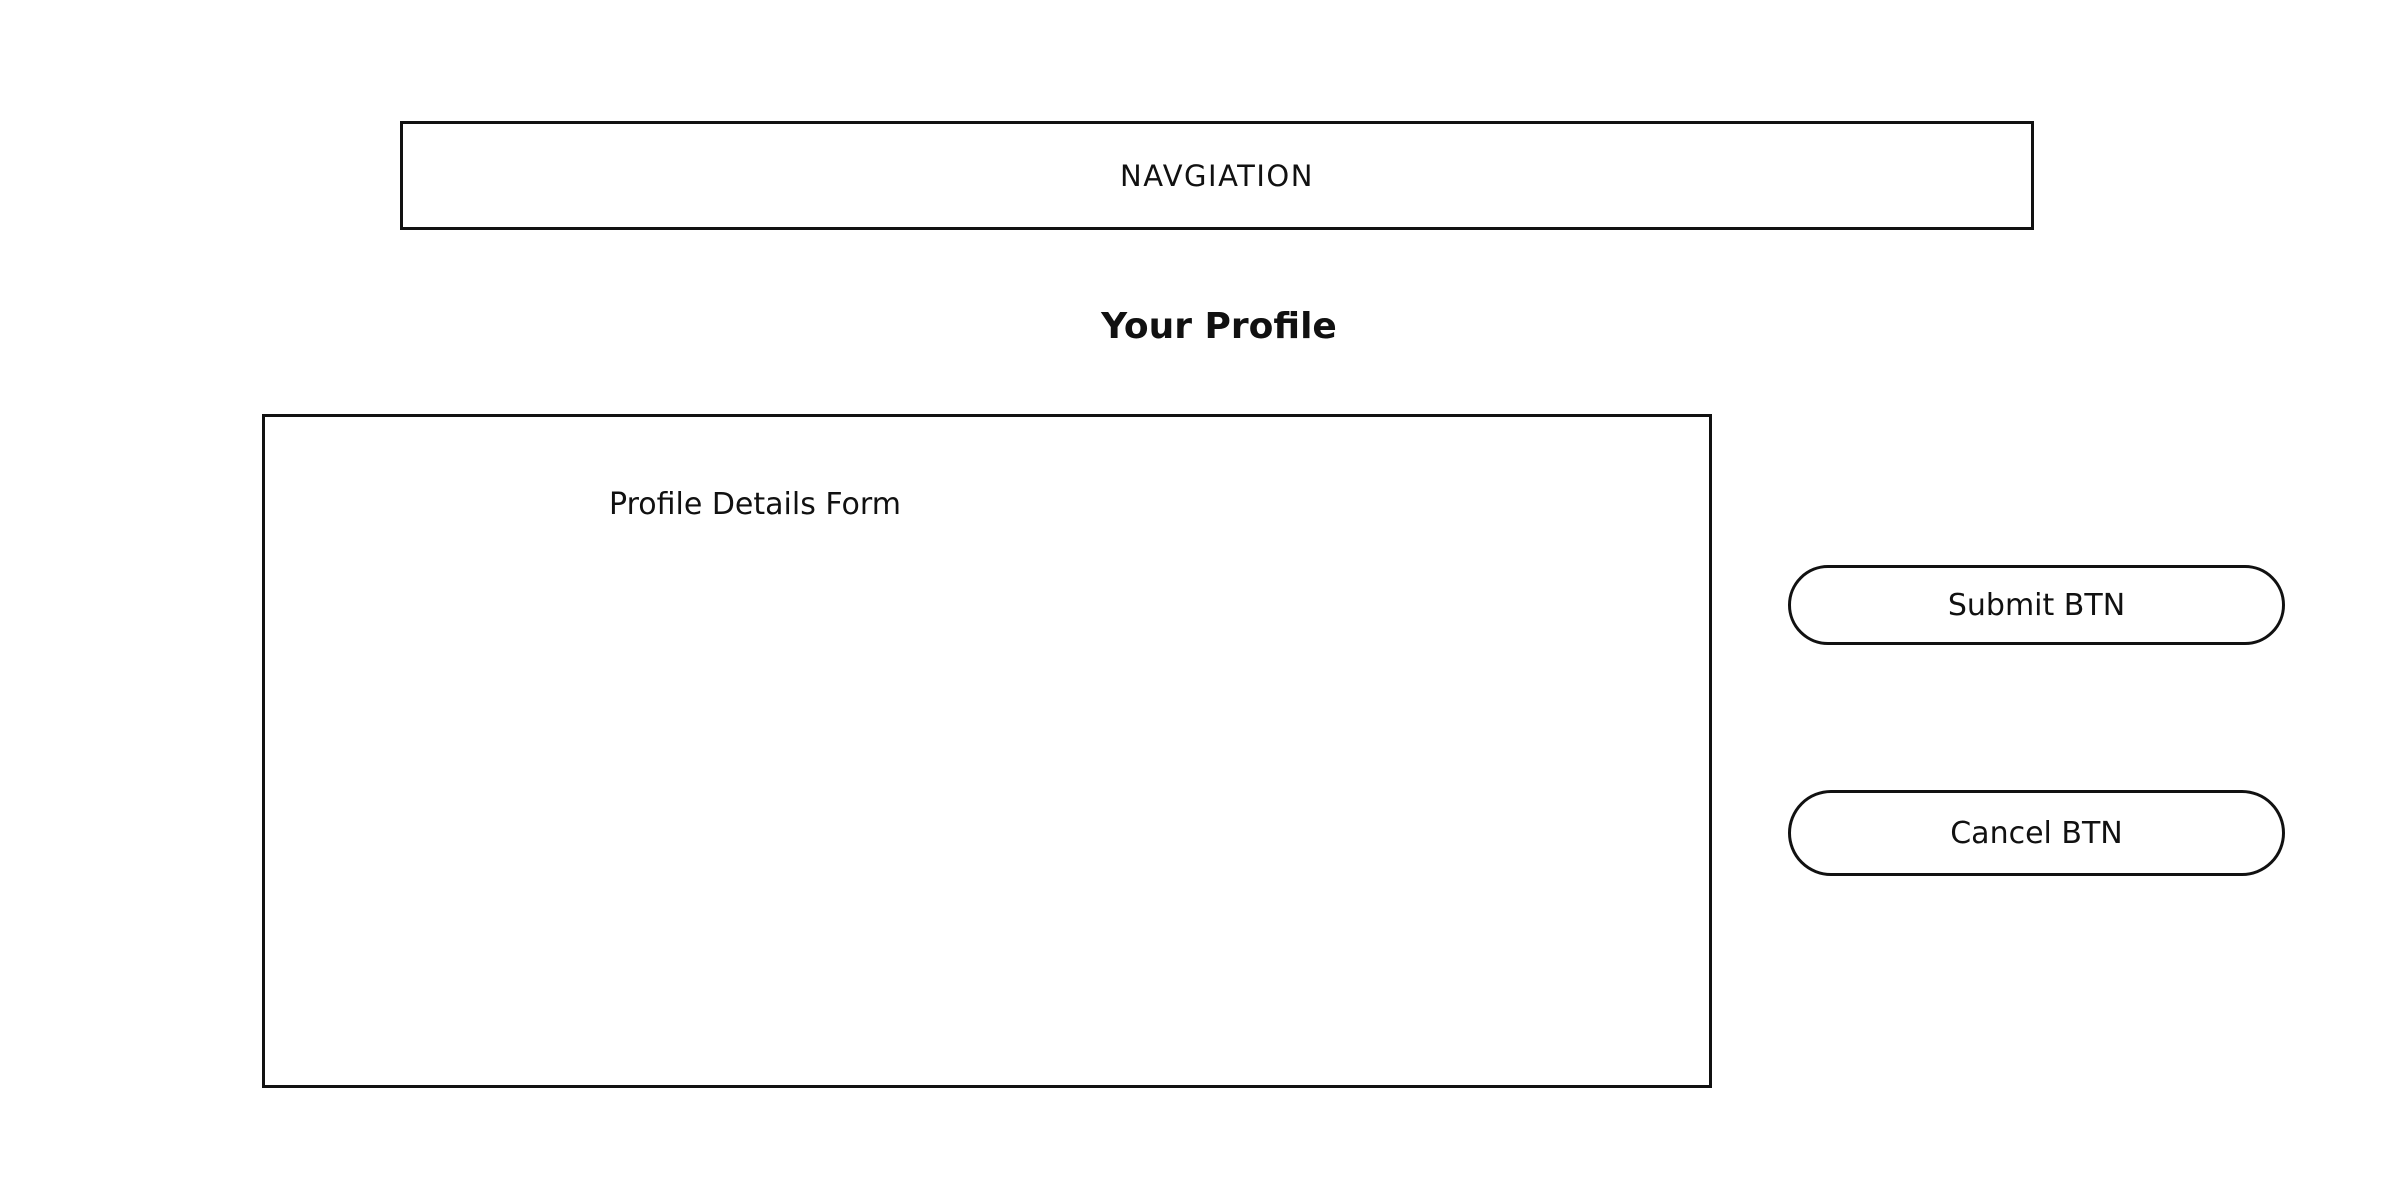  I want to click on submit-button: Submit BTN, so click(2036, 605).